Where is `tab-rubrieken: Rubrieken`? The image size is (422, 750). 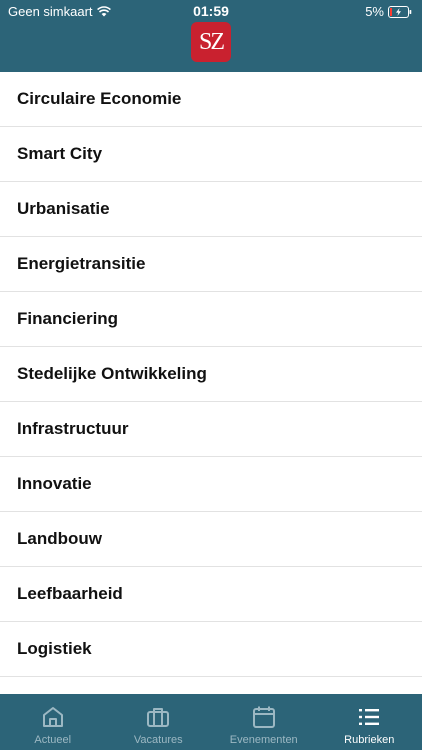
tab-rubrieken: Rubrieken is located at coordinates (369, 722).